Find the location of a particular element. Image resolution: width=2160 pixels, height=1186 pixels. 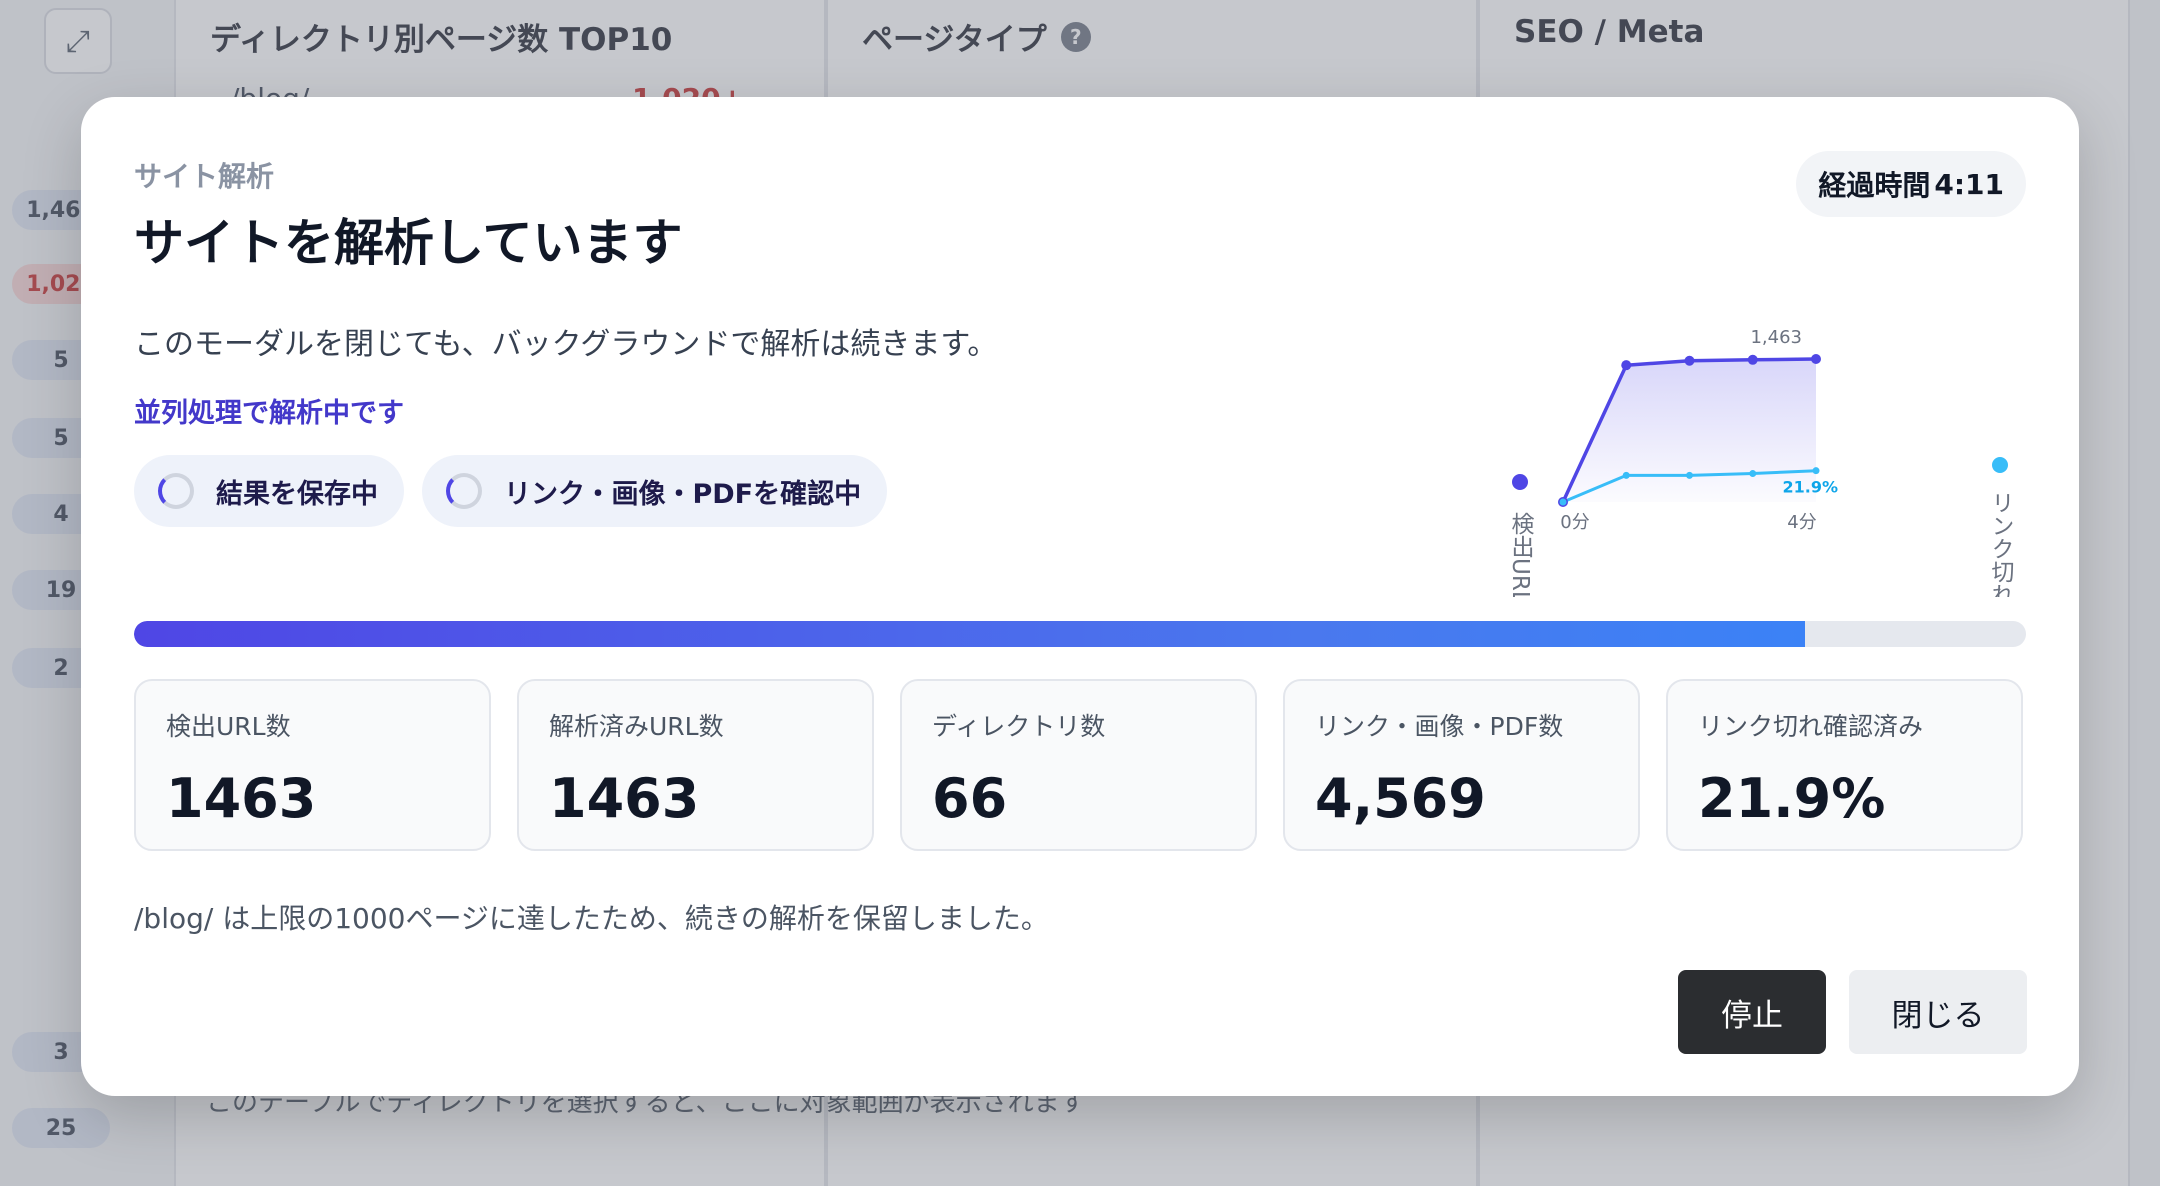

progress-bar is located at coordinates (1080, 634).